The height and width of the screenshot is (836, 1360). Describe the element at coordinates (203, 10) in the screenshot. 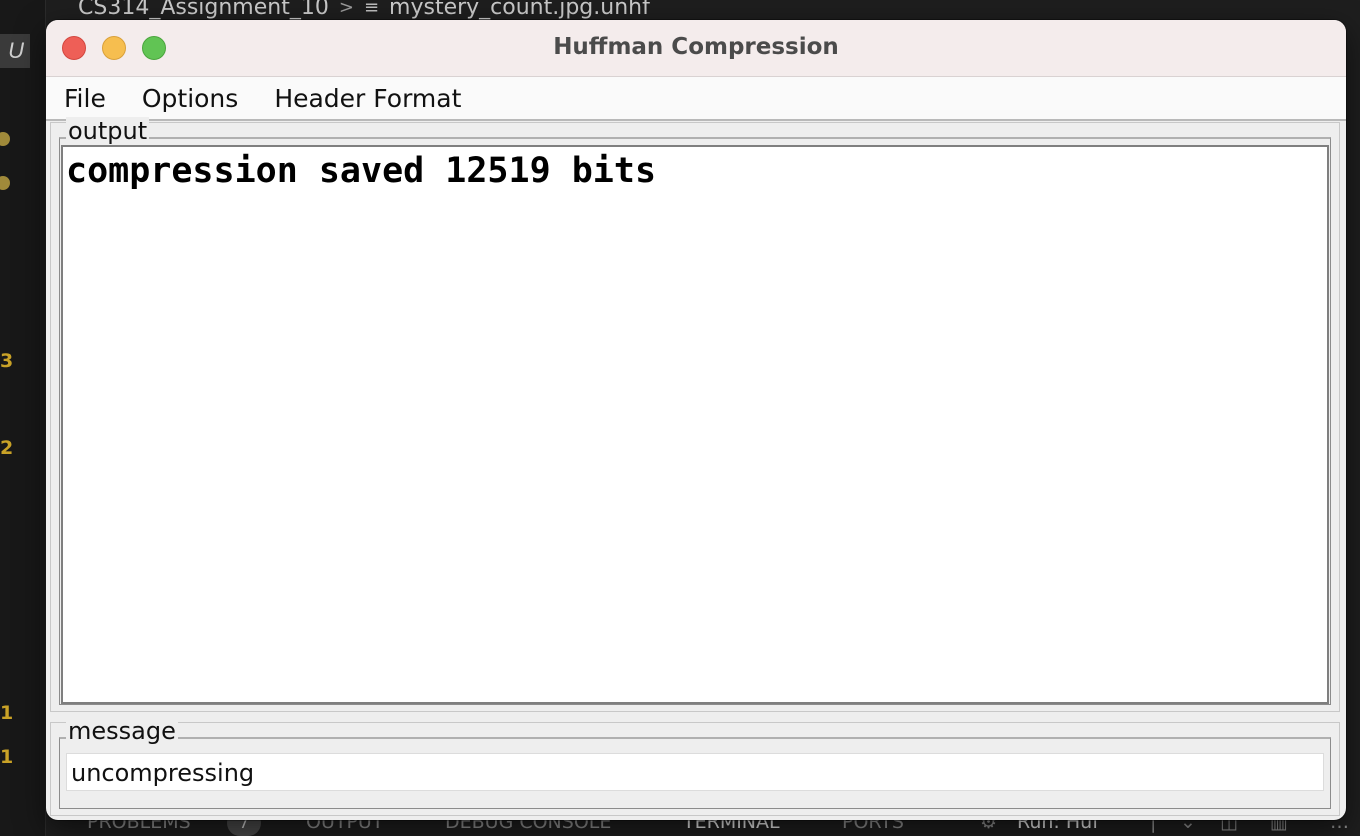

I see `breadcrumb-project: CS314_Assignment_10` at that location.